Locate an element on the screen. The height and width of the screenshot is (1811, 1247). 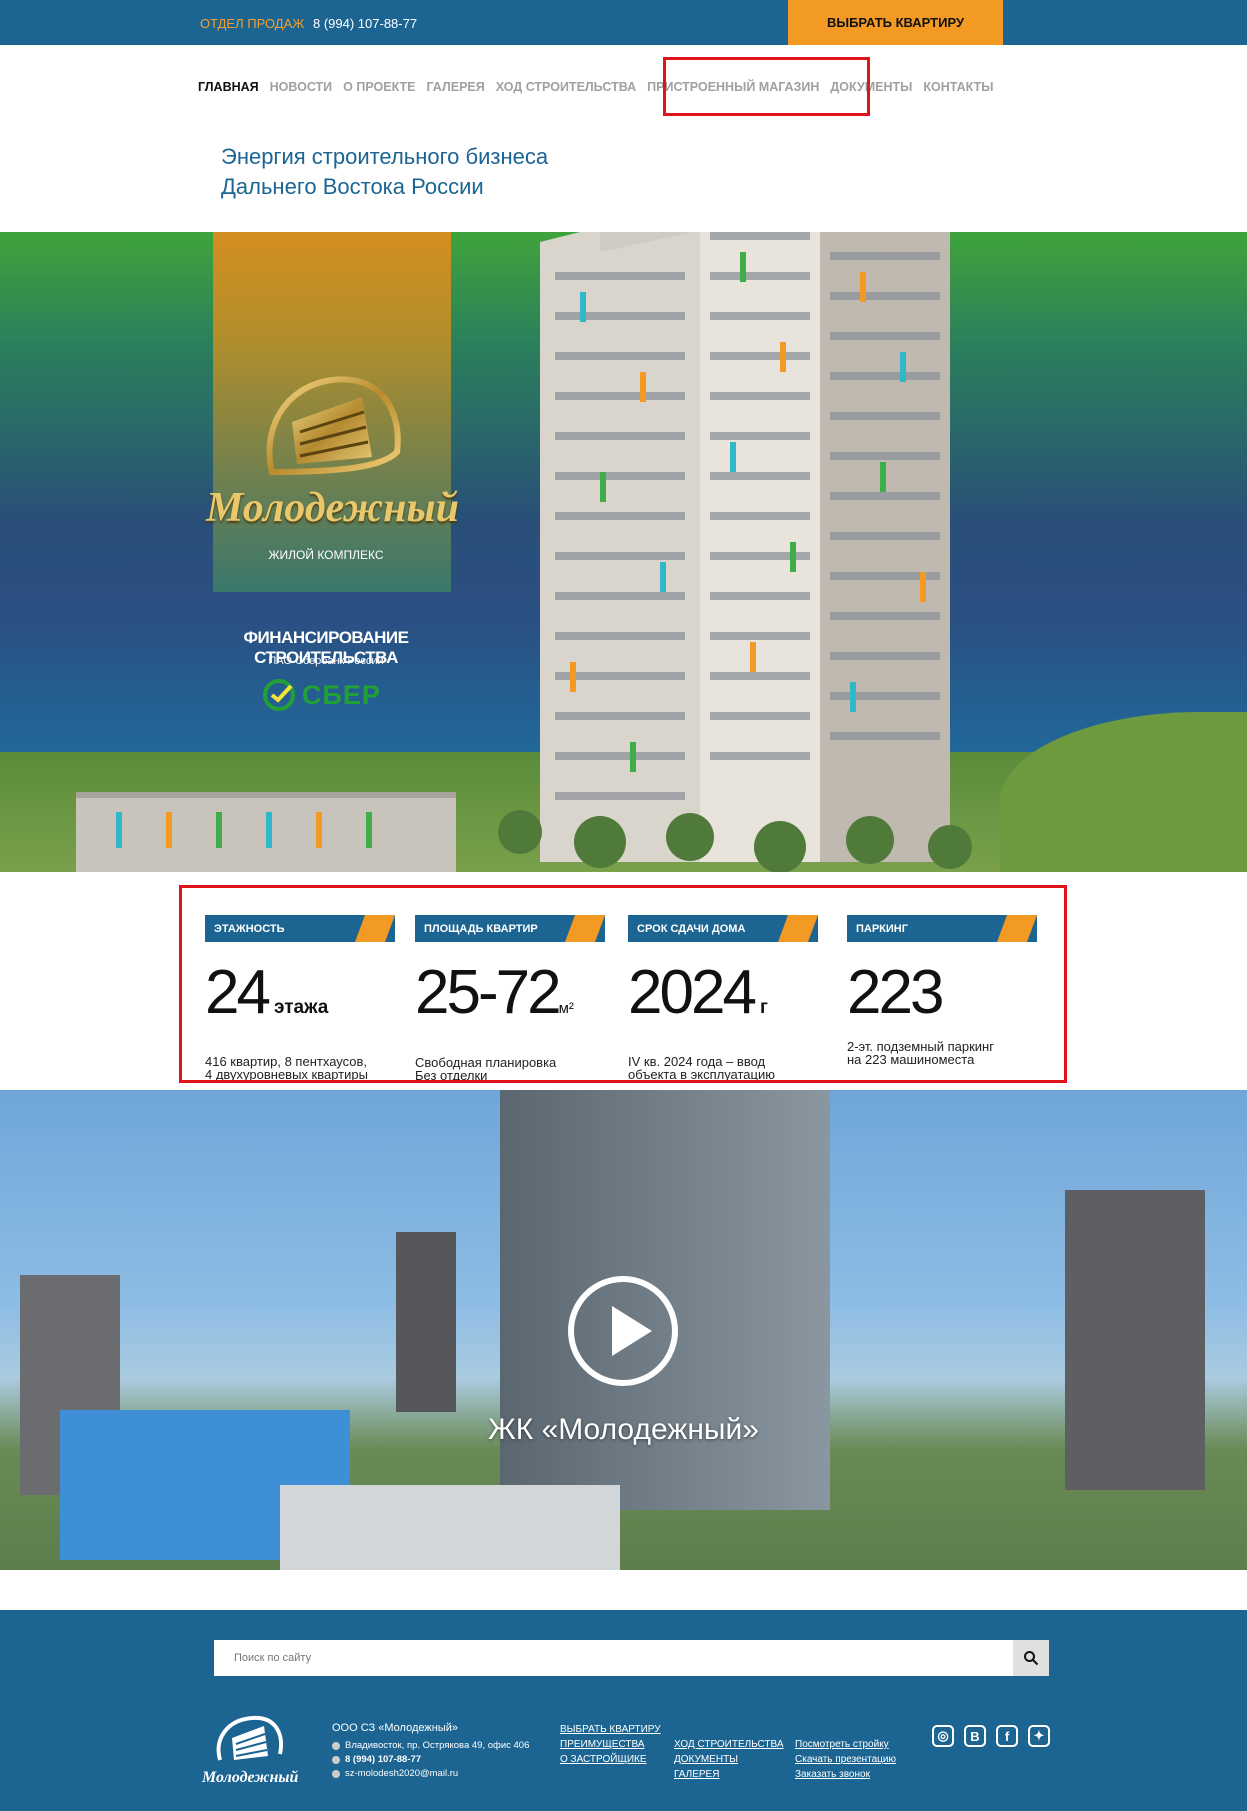
vk-icon: B is located at coordinates (975, 1736).